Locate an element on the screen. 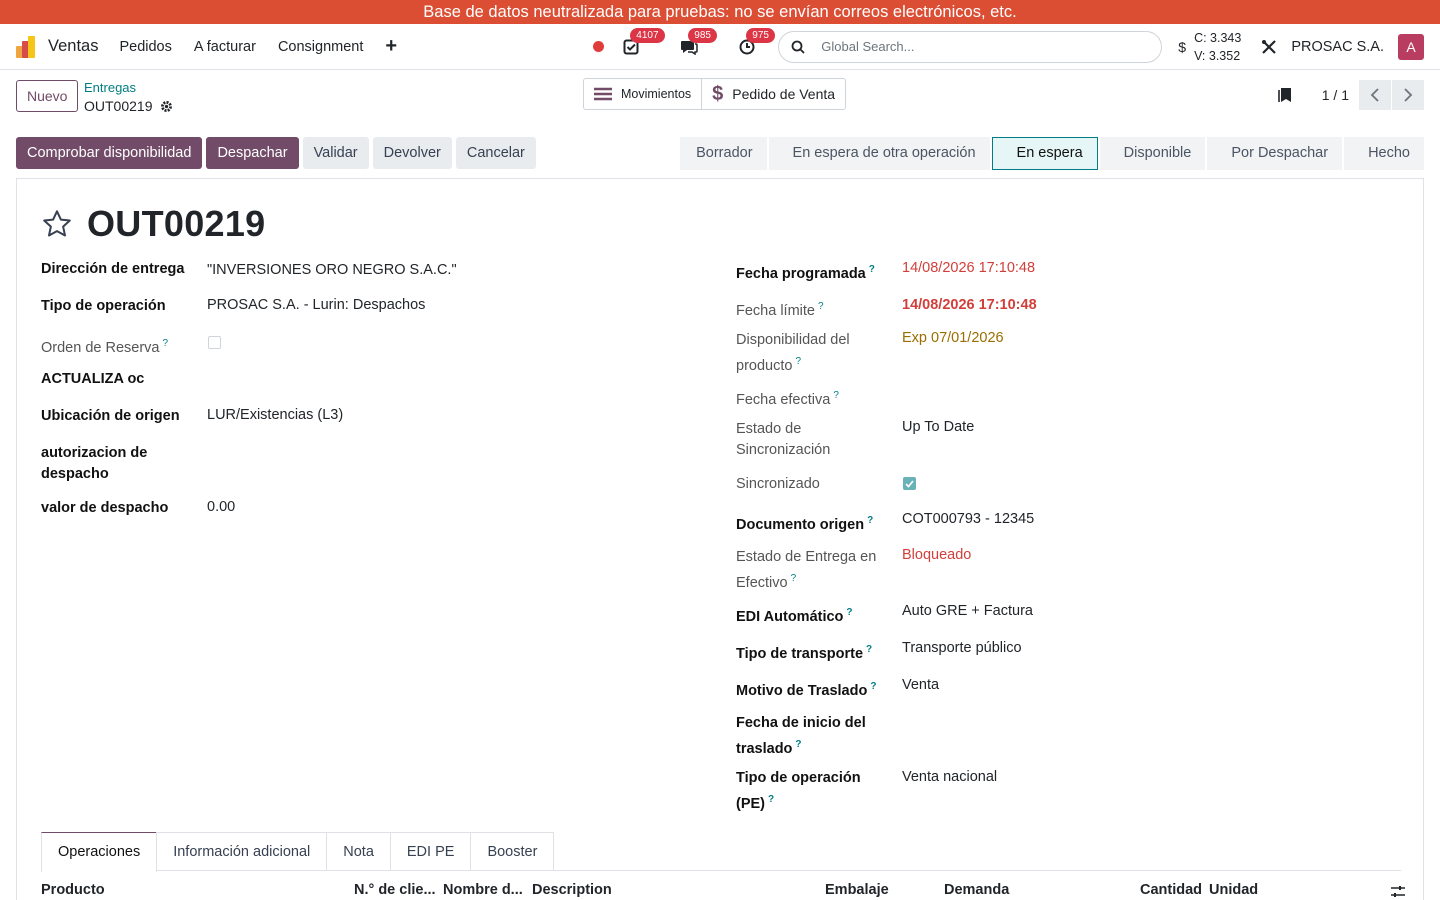  col-description: Description is located at coordinates (572, 890).